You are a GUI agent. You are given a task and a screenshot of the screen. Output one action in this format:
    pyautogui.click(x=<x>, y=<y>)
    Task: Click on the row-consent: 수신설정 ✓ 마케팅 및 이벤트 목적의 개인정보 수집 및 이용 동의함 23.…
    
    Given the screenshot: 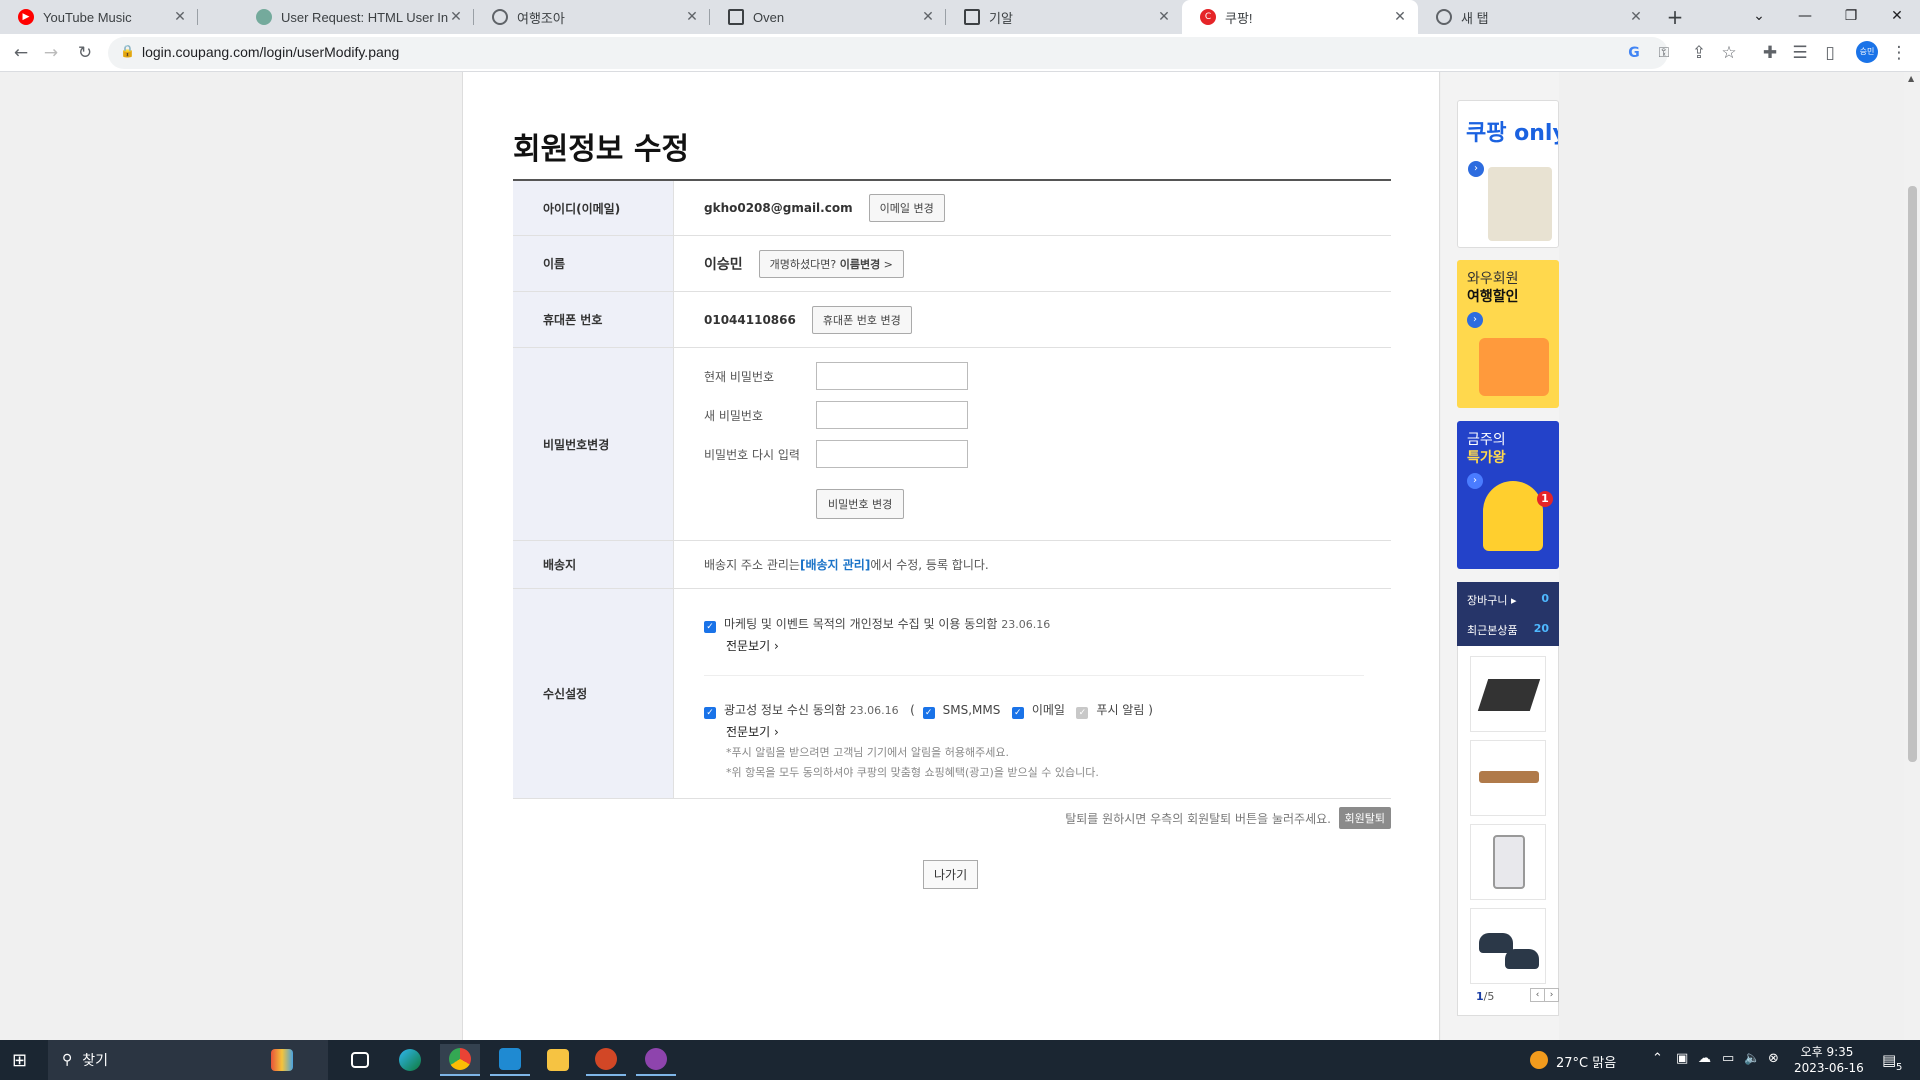 What is the action you would take?
    pyautogui.click(x=952, y=694)
    